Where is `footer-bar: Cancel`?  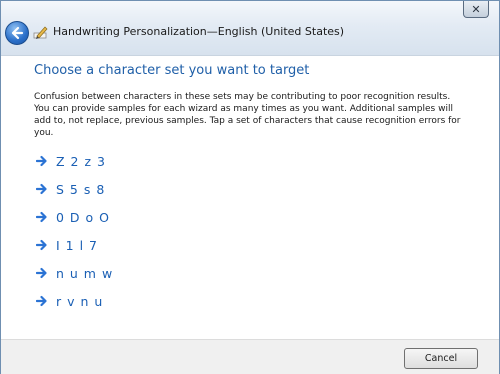 footer-bar: Cancel is located at coordinates (250, 356).